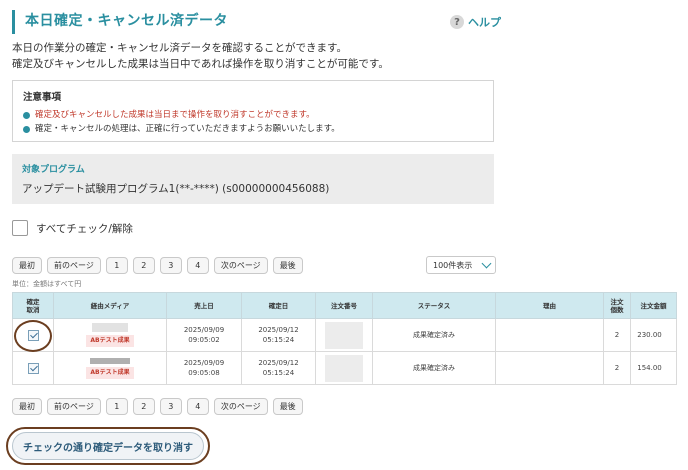  Describe the element at coordinates (179, 48) in the screenshot. I see `description-line-1: 本日の作業分の確定・キャンセル済データを確認することができます。` at that location.